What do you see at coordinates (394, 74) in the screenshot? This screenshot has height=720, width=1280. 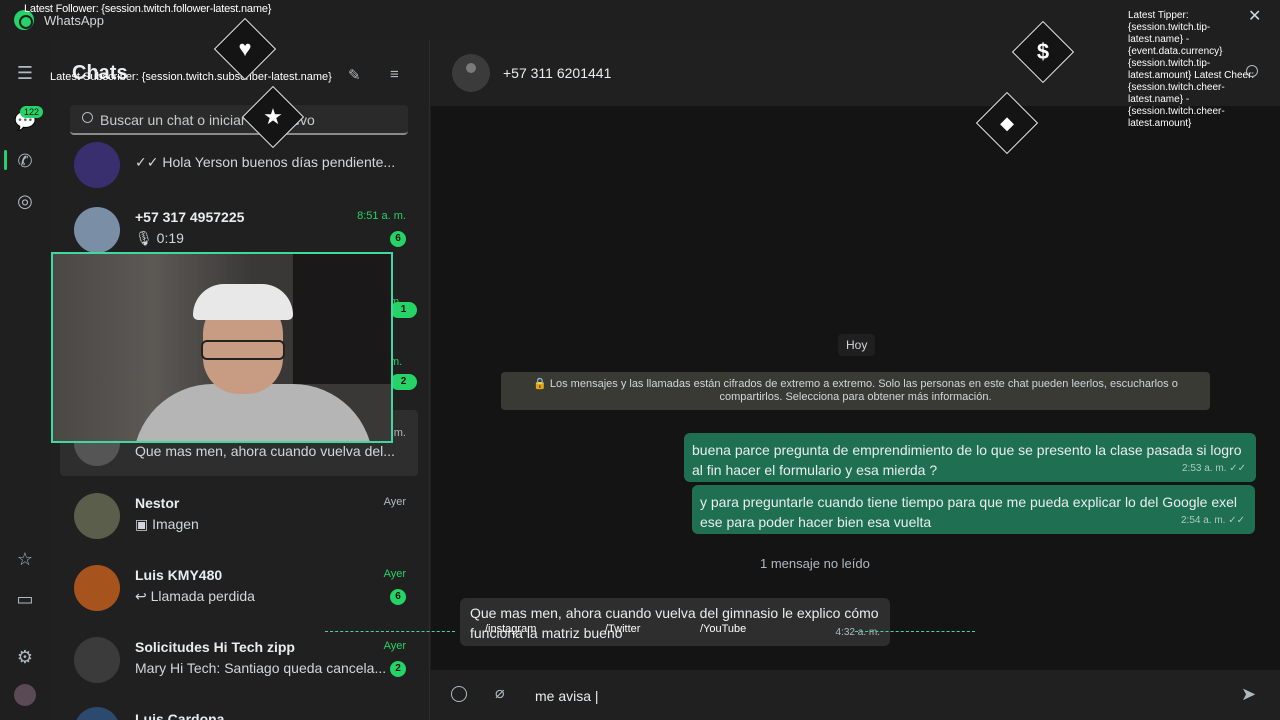 I see `filter-icon: ≡` at bounding box center [394, 74].